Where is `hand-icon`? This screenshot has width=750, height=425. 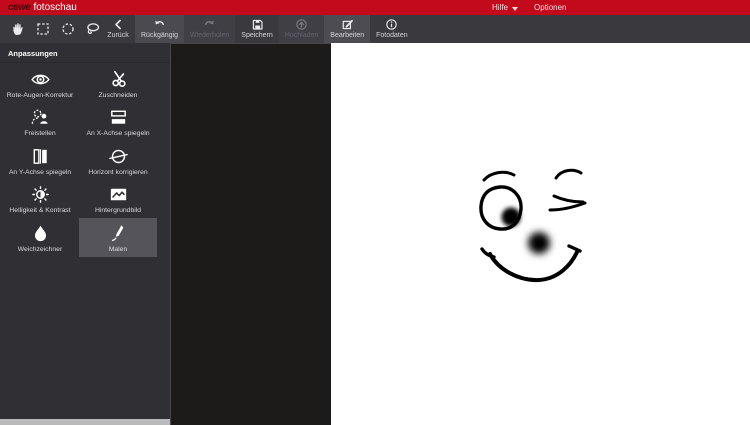
hand-icon is located at coordinates (18, 29).